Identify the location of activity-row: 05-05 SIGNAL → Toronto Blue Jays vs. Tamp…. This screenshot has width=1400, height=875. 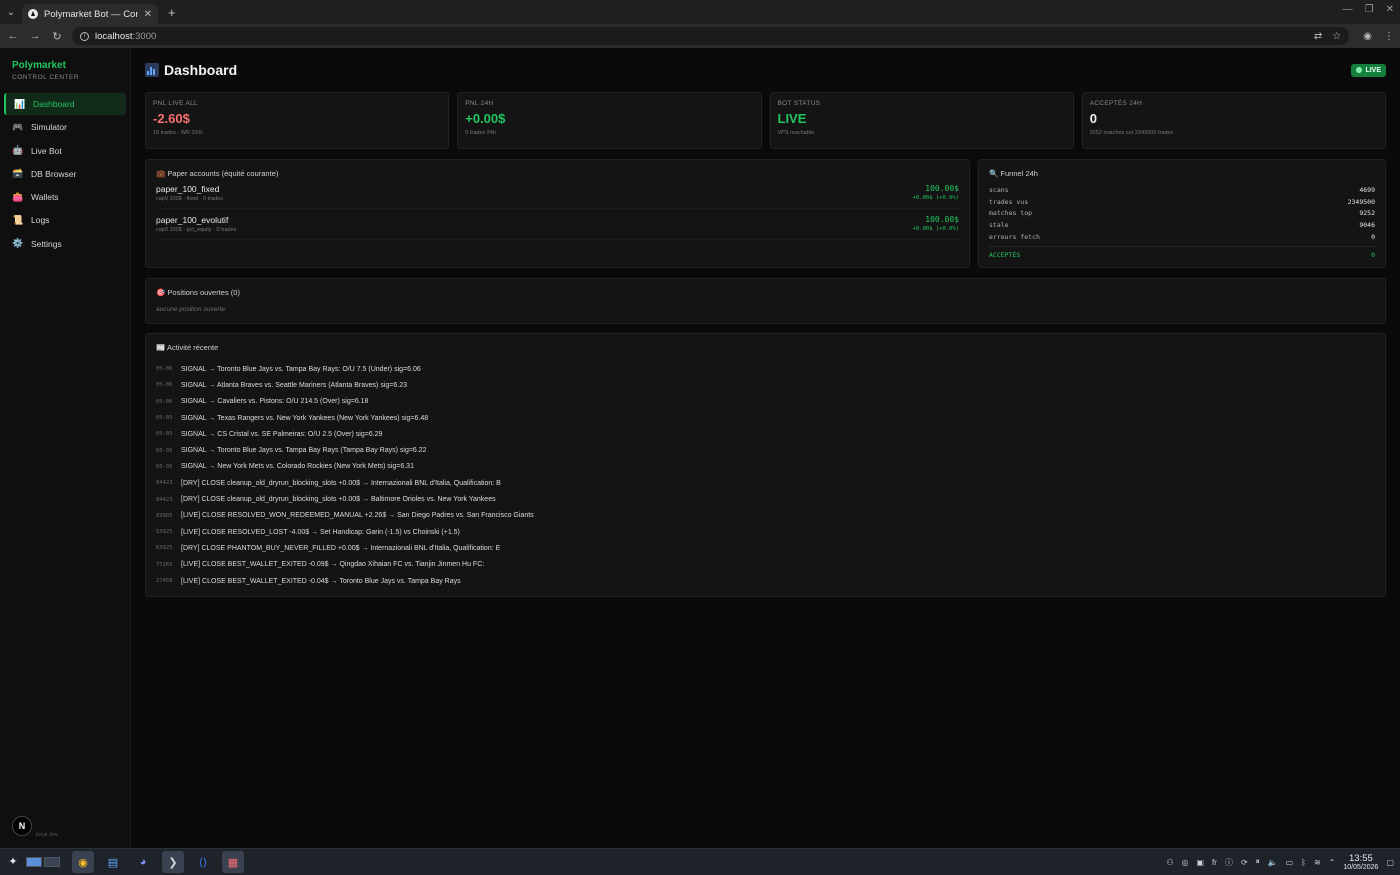
(765, 450).